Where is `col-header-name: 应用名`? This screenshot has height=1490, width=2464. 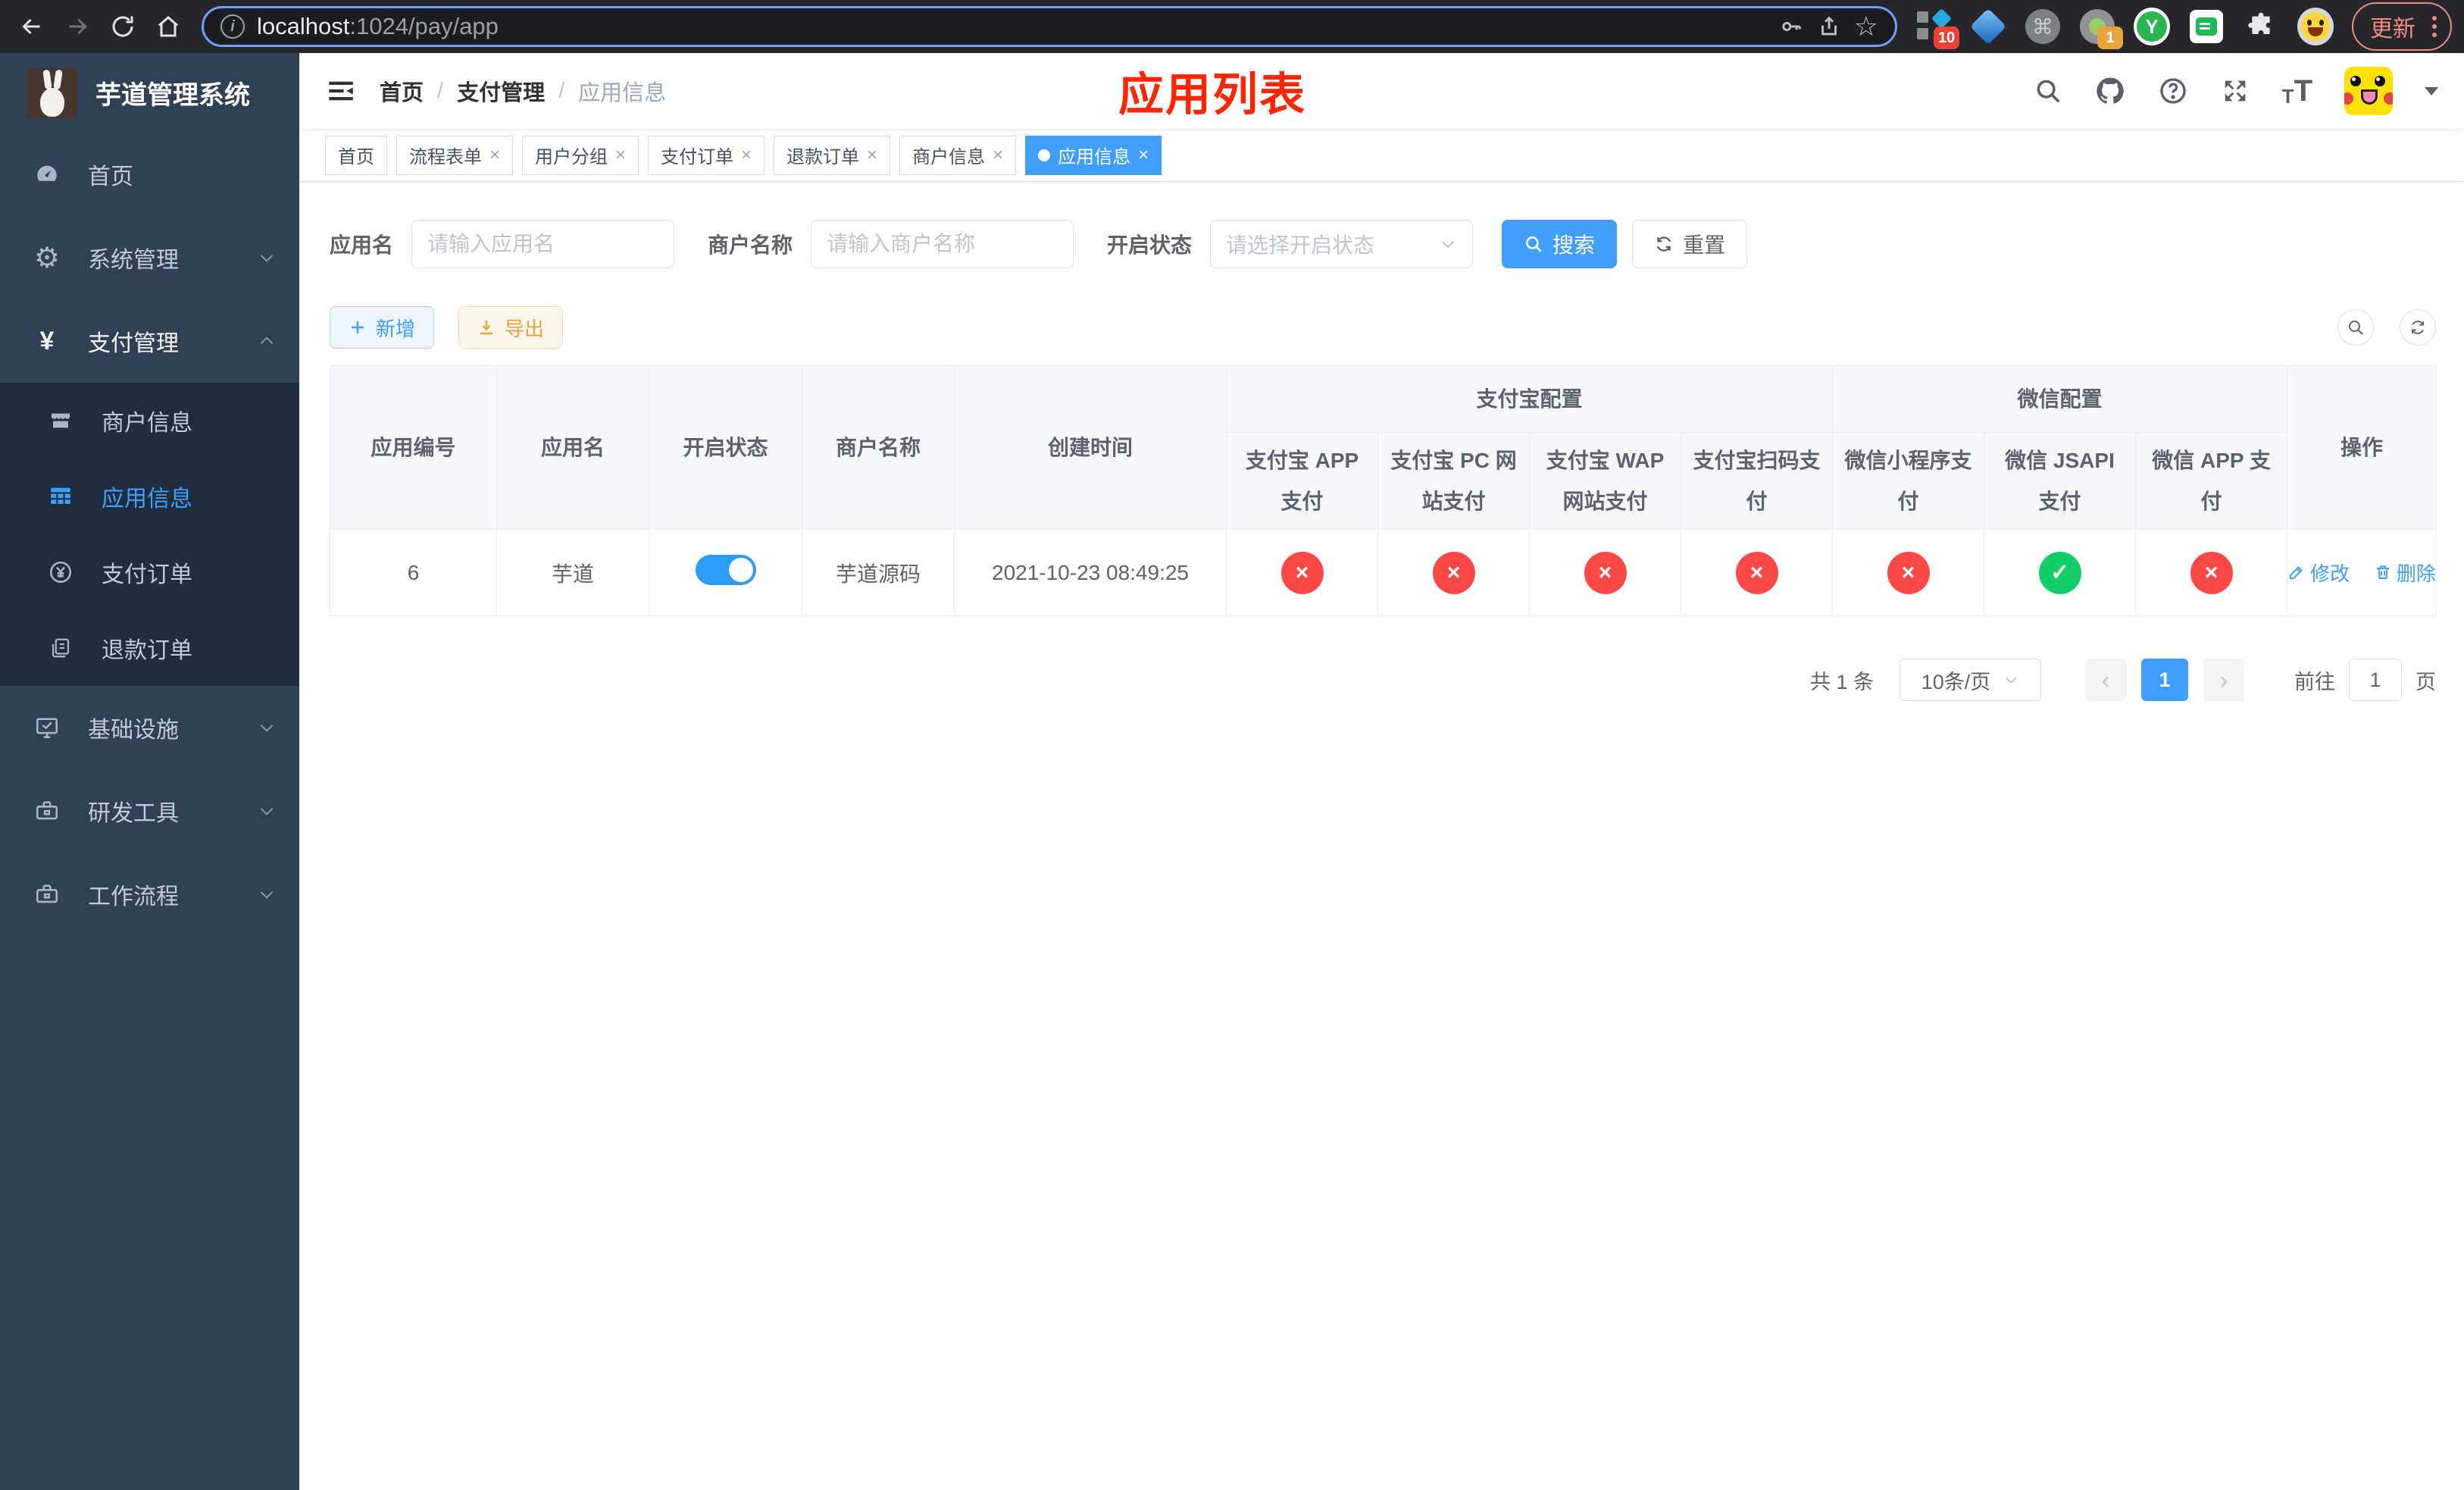 col-header-name: 应用名 is located at coordinates (572, 448).